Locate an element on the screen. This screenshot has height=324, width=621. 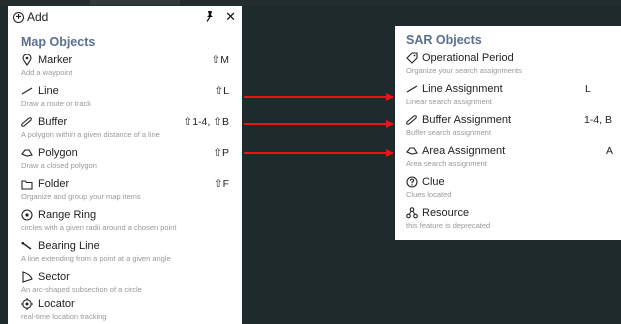
annotation-arrows is located at coordinates (319, 125).